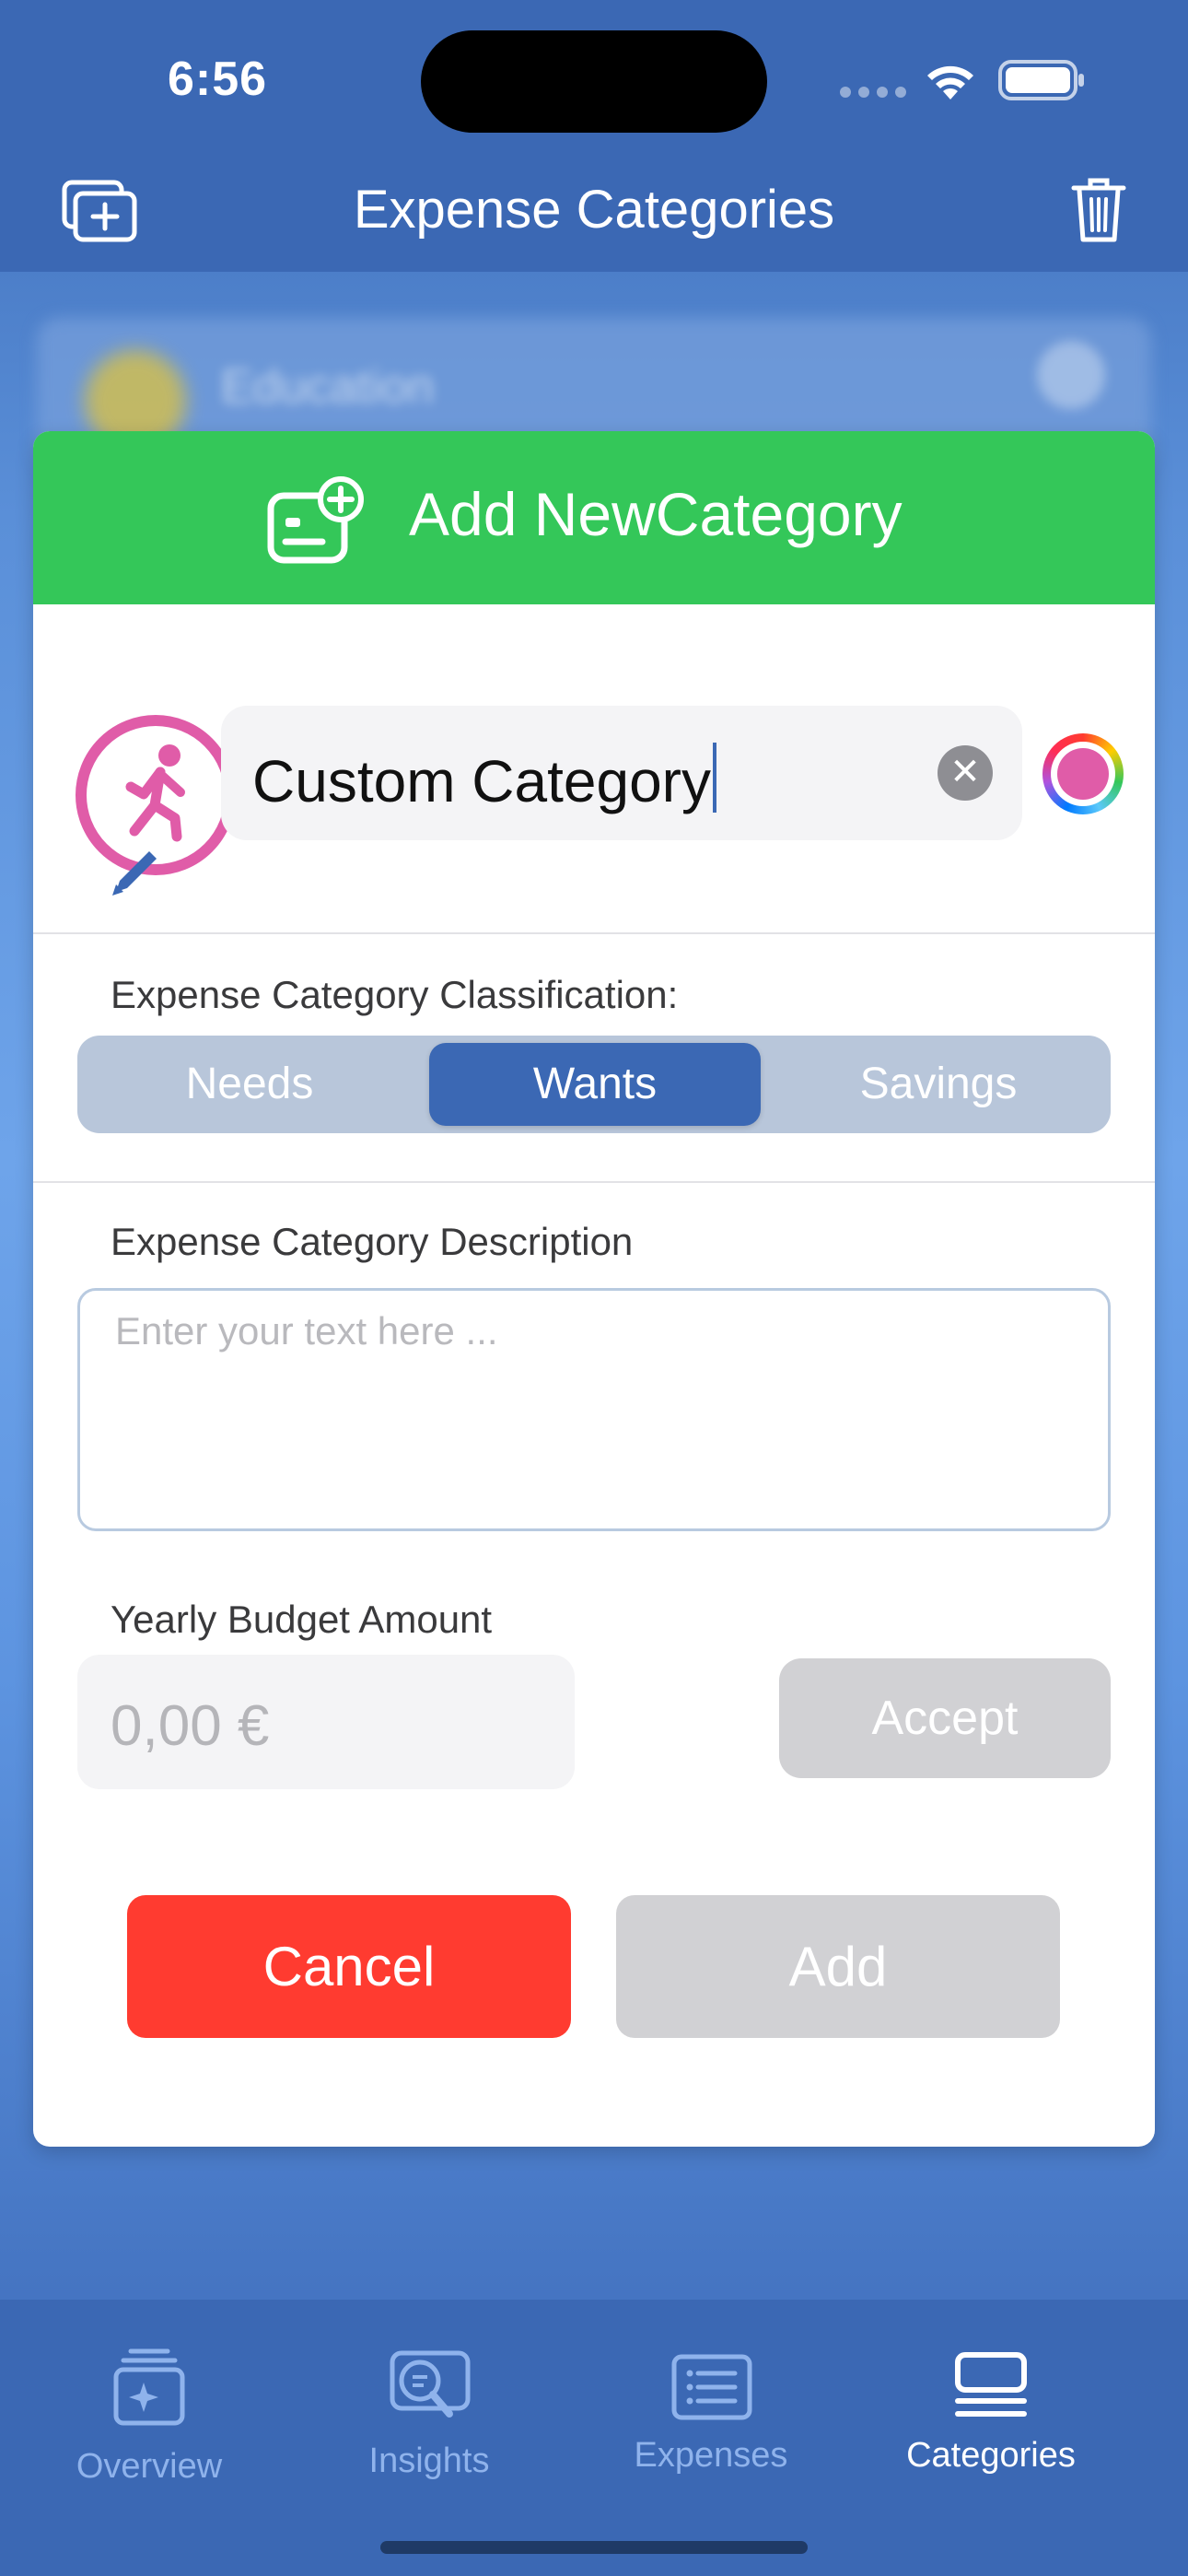 This screenshot has height=2576, width=1188. I want to click on list-card-icon, so click(711, 2387).